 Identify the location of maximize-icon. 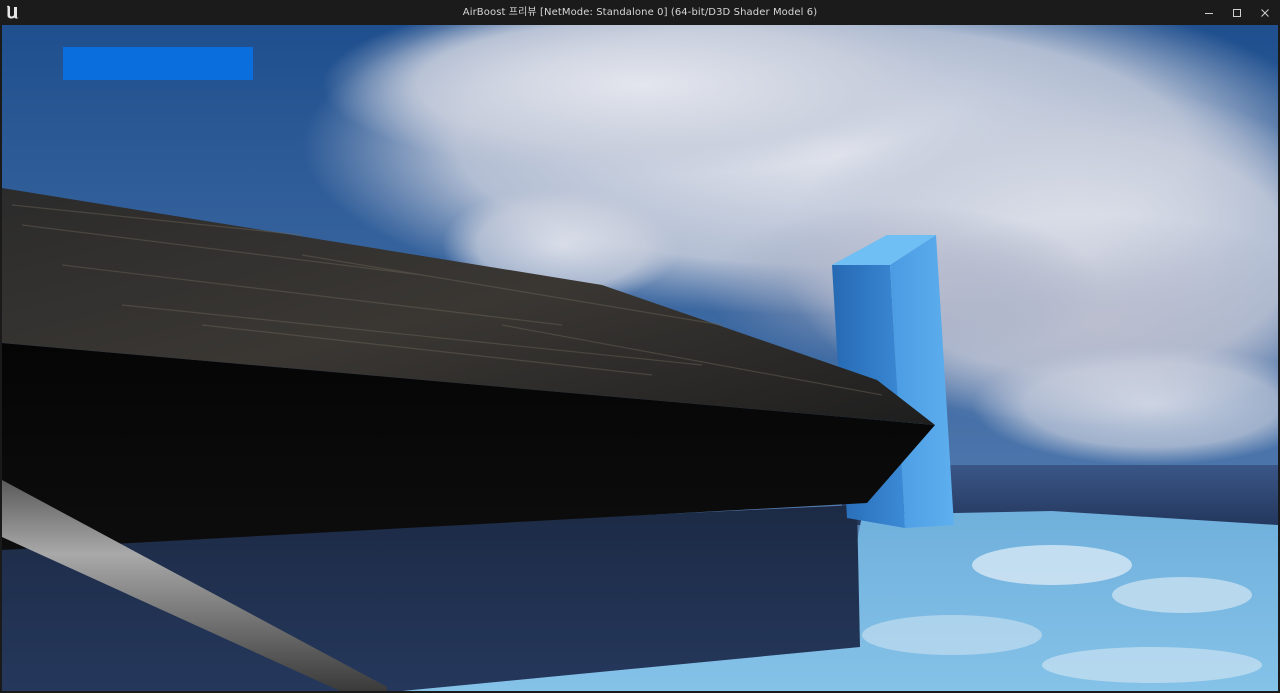
(1237, 12).